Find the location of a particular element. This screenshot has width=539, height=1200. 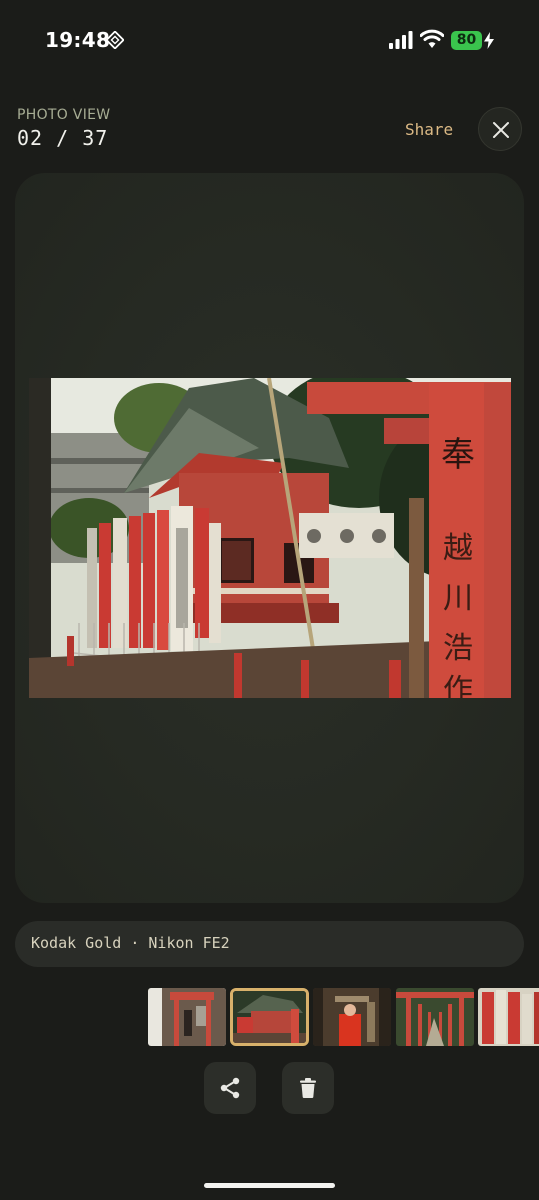

share-icon is located at coordinates (230, 1088).